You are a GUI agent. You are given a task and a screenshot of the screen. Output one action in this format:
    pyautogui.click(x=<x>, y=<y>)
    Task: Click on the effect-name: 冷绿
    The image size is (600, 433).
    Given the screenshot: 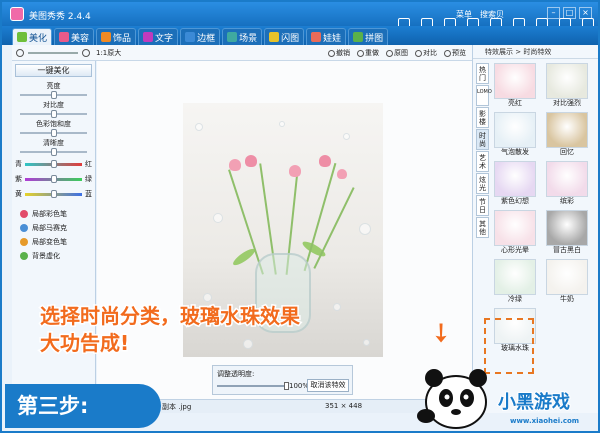 What is the action you would take?
    pyautogui.click(x=515, y=299)
    